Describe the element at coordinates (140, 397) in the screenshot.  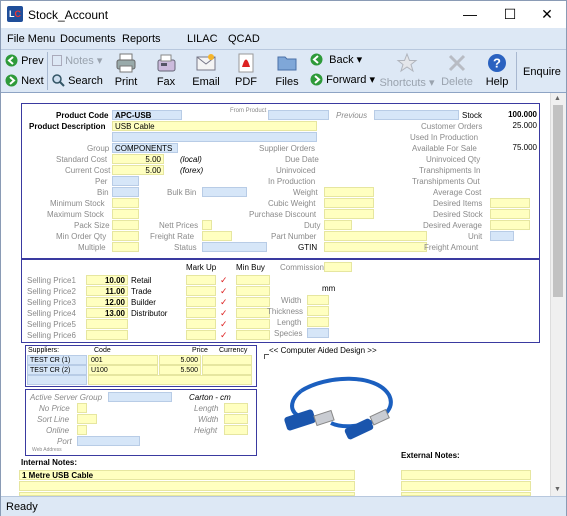
I see `active-server-group-field` at that location.